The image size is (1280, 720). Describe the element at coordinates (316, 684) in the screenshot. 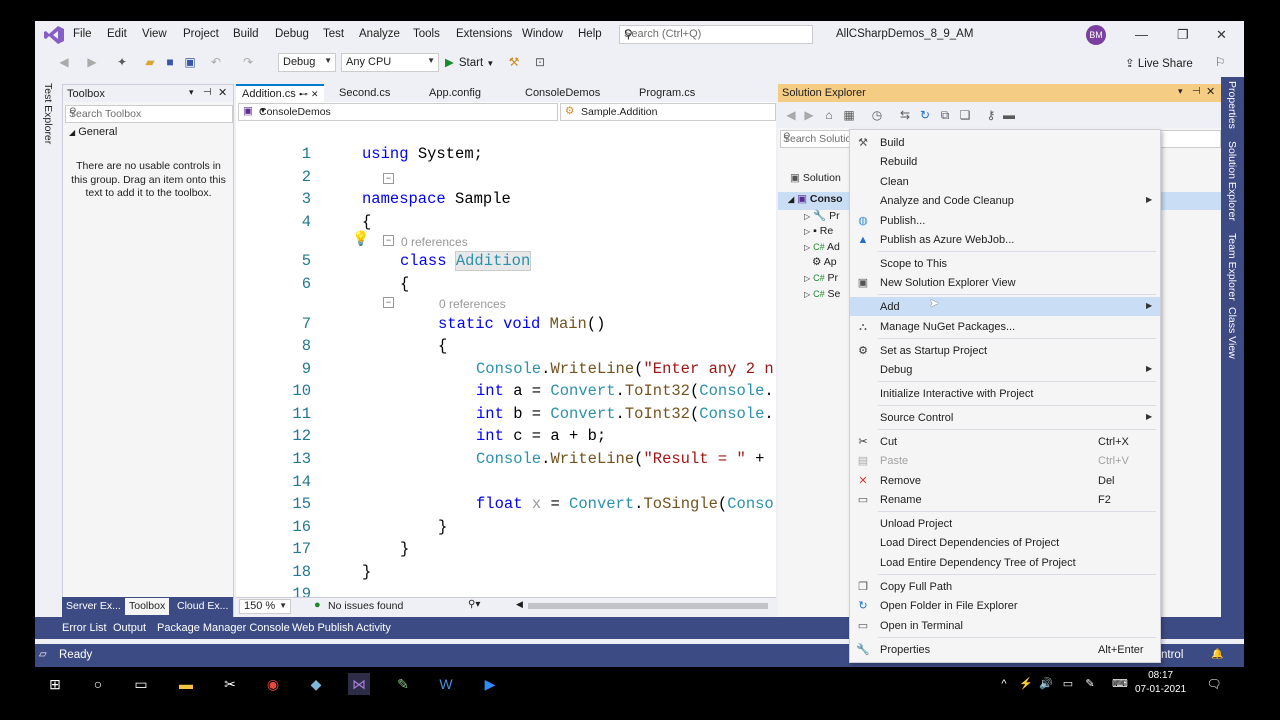

I see `app-icon: ◆` at that location.